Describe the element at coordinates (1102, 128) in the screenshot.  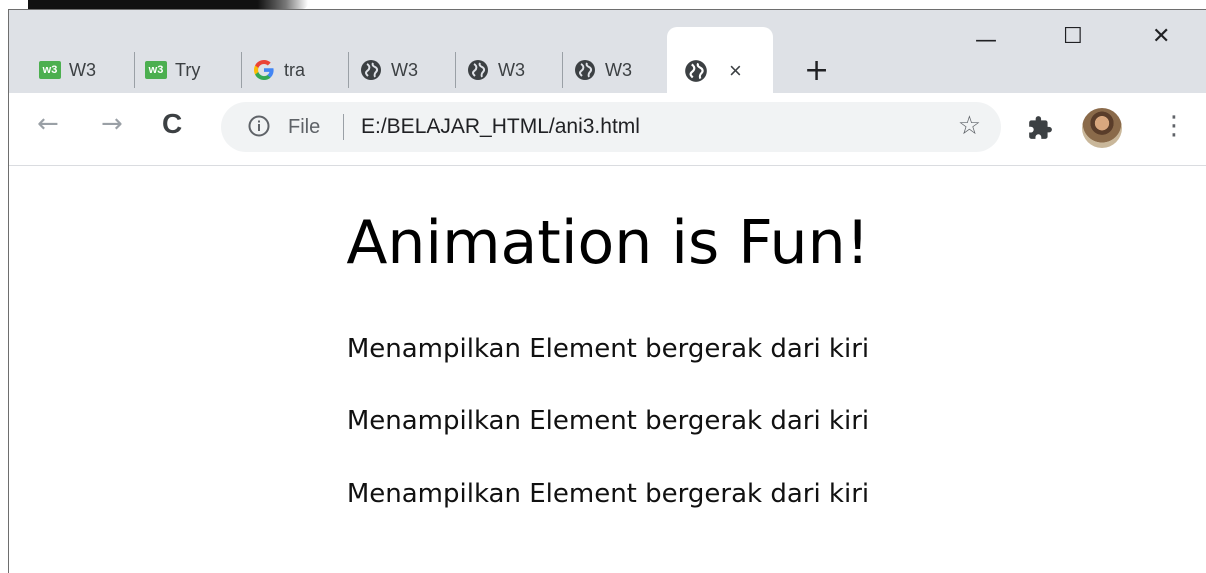
I see `profile-avatar` at that location.